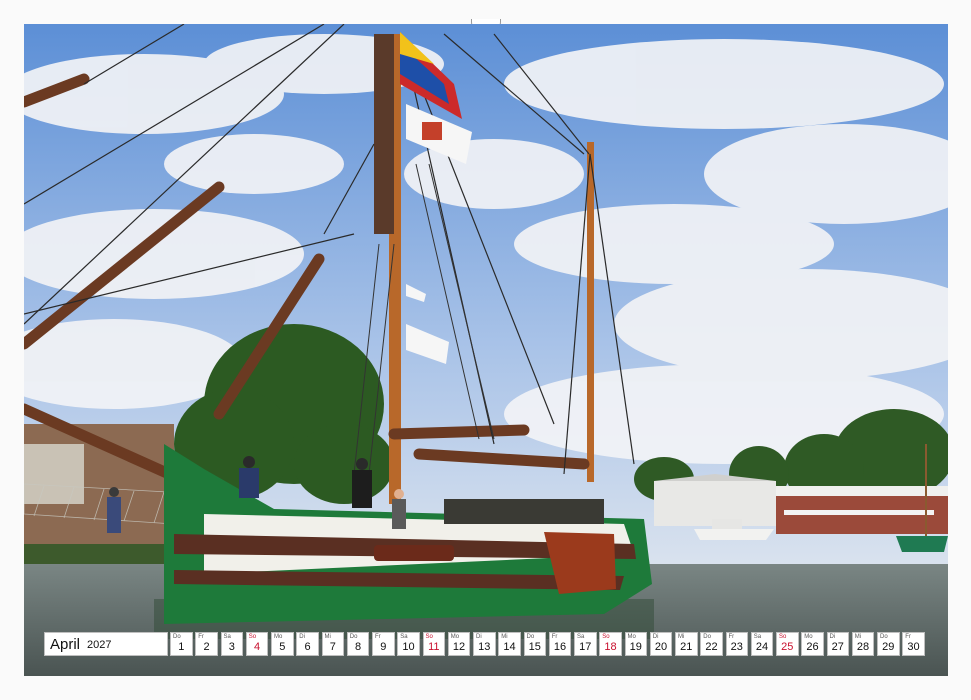 Image resolution: width=971 pixels, height=700 pixels. Describe the element at coordinates (888, 647) in the screenshot. I see `day-number: 29` at that location.